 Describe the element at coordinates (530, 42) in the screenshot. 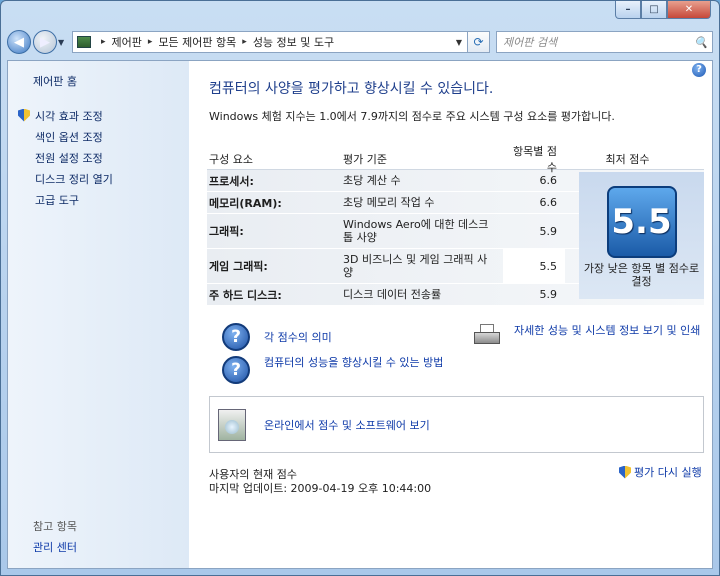

I see `search-placeholder: 제어판 검색` at that location.